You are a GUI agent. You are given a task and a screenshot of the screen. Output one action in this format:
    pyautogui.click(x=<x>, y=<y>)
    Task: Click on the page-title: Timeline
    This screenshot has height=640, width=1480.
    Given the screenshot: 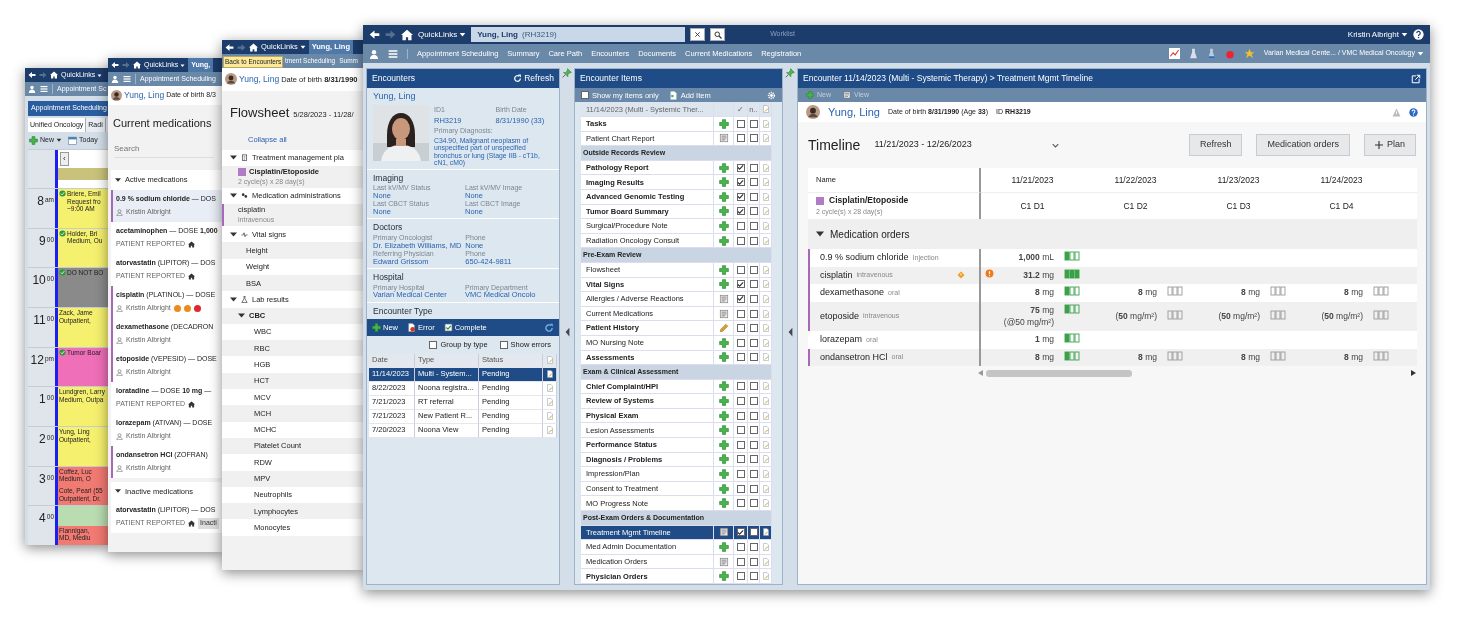 What is the action you would take?
    pyautogui.click(x=834, y=145)
    